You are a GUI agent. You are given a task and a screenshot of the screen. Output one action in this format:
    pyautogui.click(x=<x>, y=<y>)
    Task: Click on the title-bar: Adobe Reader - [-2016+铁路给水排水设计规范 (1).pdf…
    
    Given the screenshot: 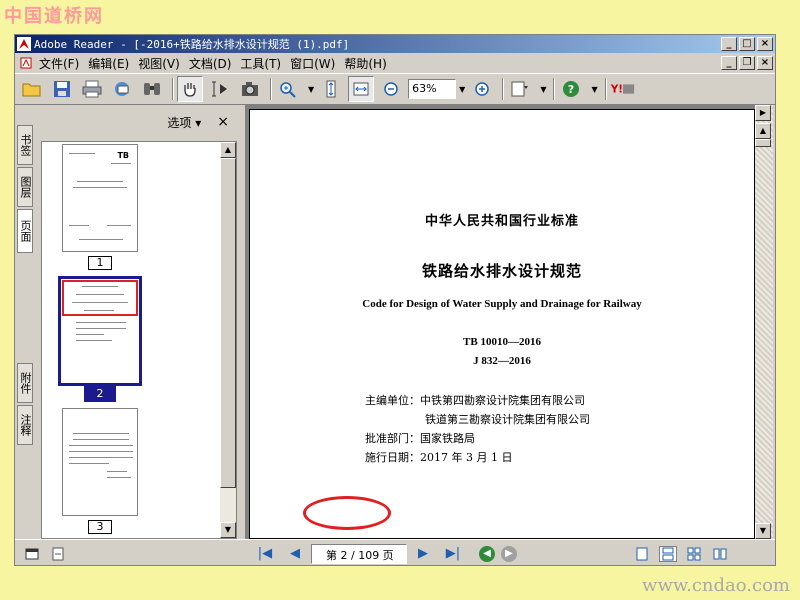 What is the action you would take?
    pyautogui.click(x=395, y=44)
    